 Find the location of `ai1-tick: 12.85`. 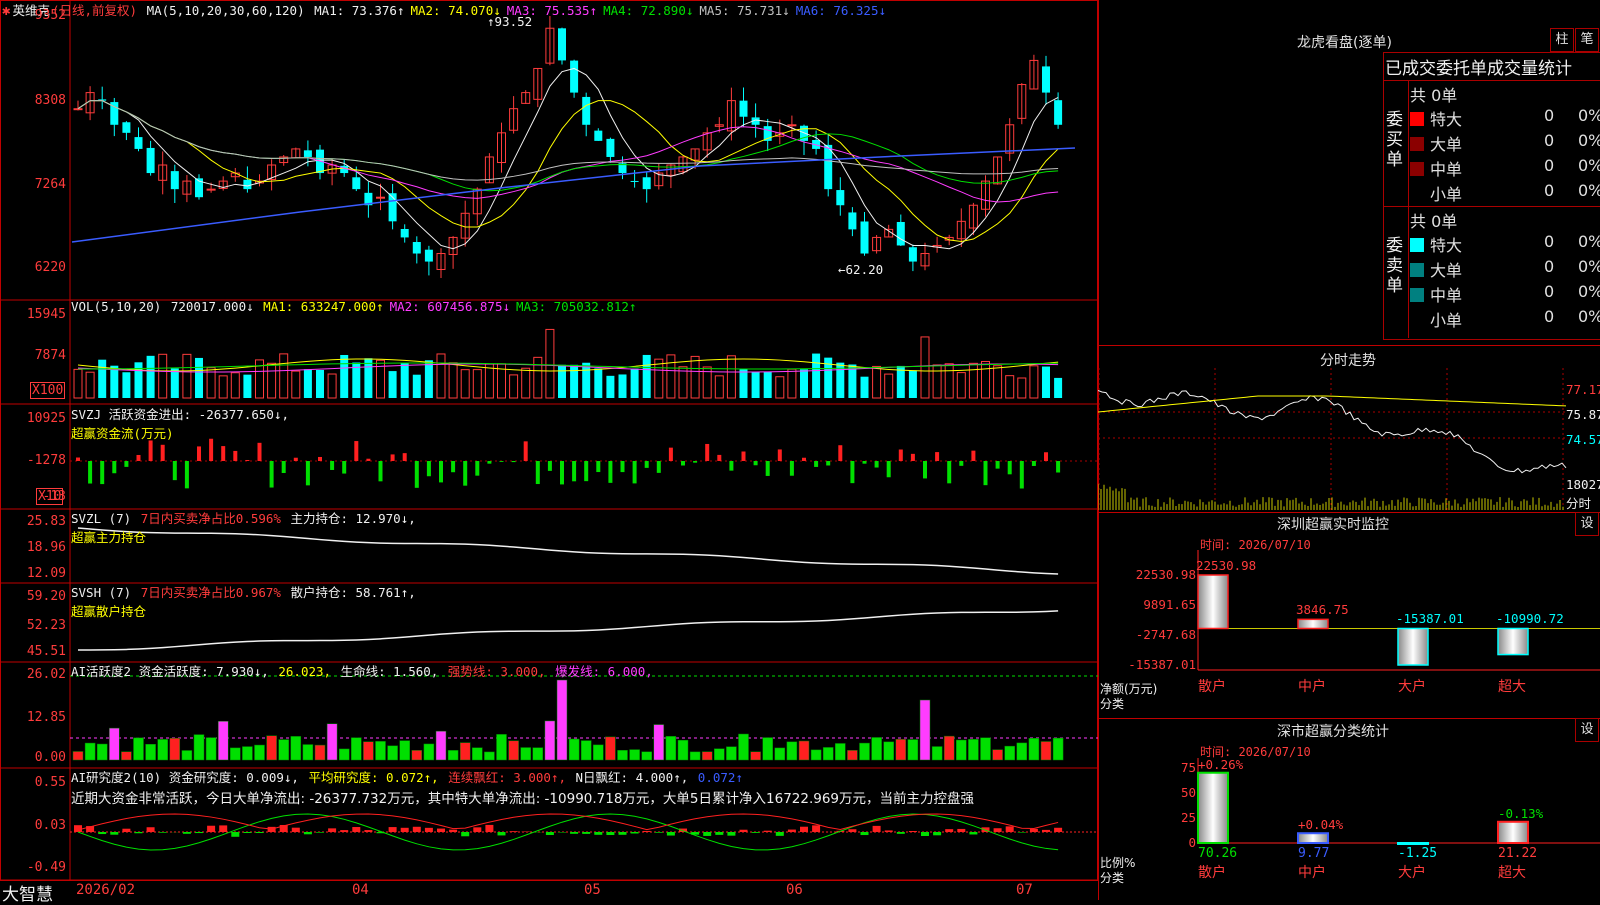

ai1-tick: 12.85 is located at coordinates (34, 717).